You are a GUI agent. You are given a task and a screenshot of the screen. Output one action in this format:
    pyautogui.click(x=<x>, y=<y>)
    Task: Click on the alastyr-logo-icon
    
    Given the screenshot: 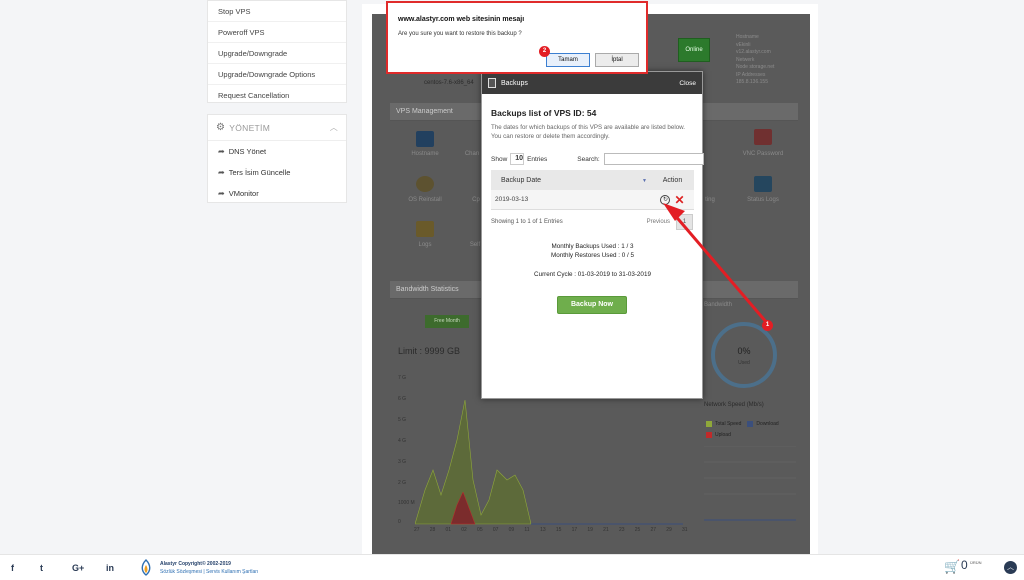 What is the action you would take?
    pyautogui.click(x=146, y=567)
    